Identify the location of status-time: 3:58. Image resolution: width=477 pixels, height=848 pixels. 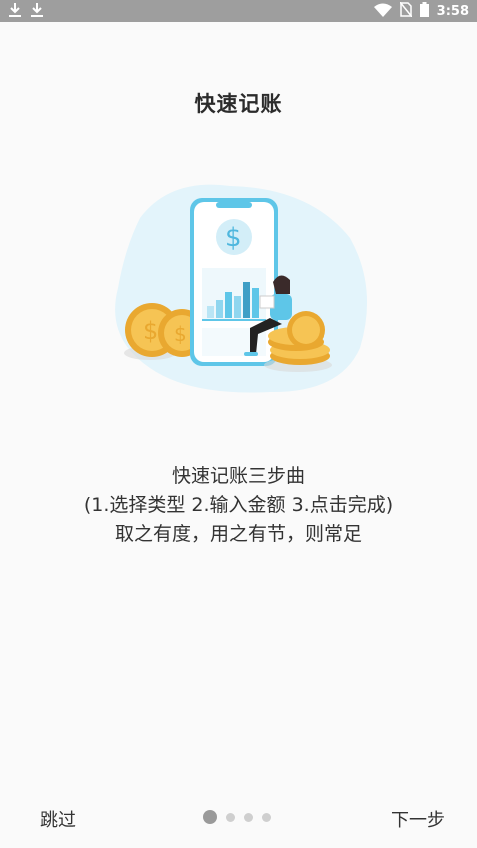
(452, 11).